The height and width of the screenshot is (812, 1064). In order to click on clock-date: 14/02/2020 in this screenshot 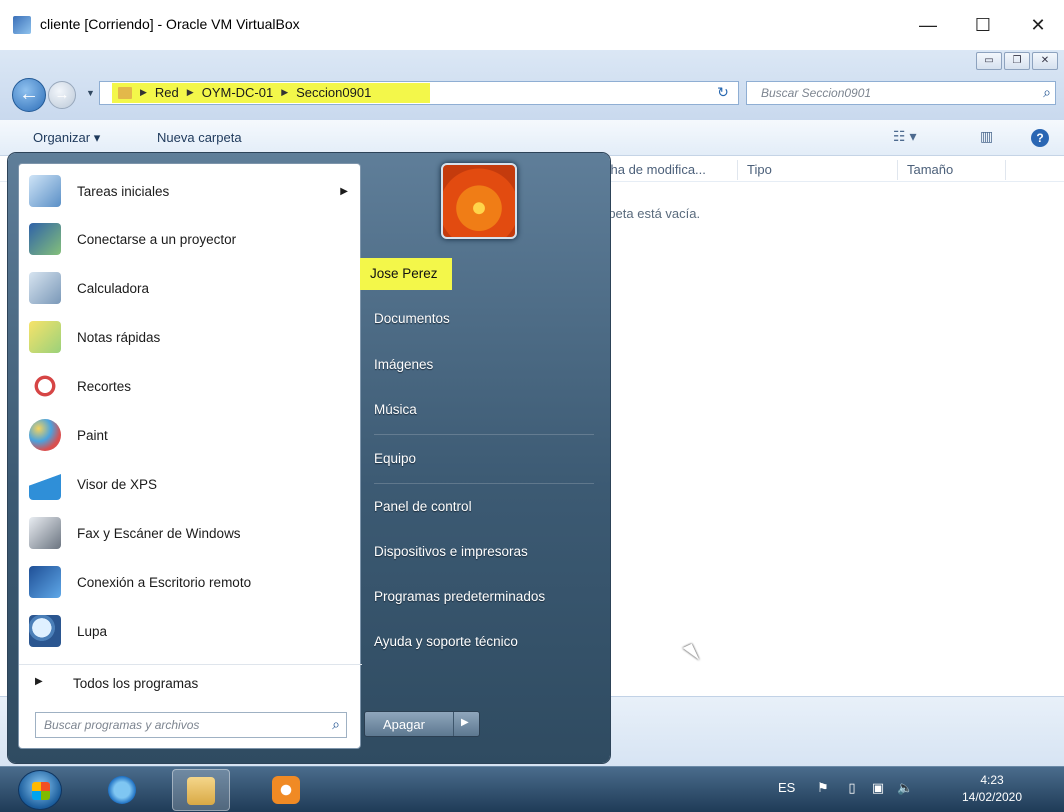, I will do `click(992, 797)`.